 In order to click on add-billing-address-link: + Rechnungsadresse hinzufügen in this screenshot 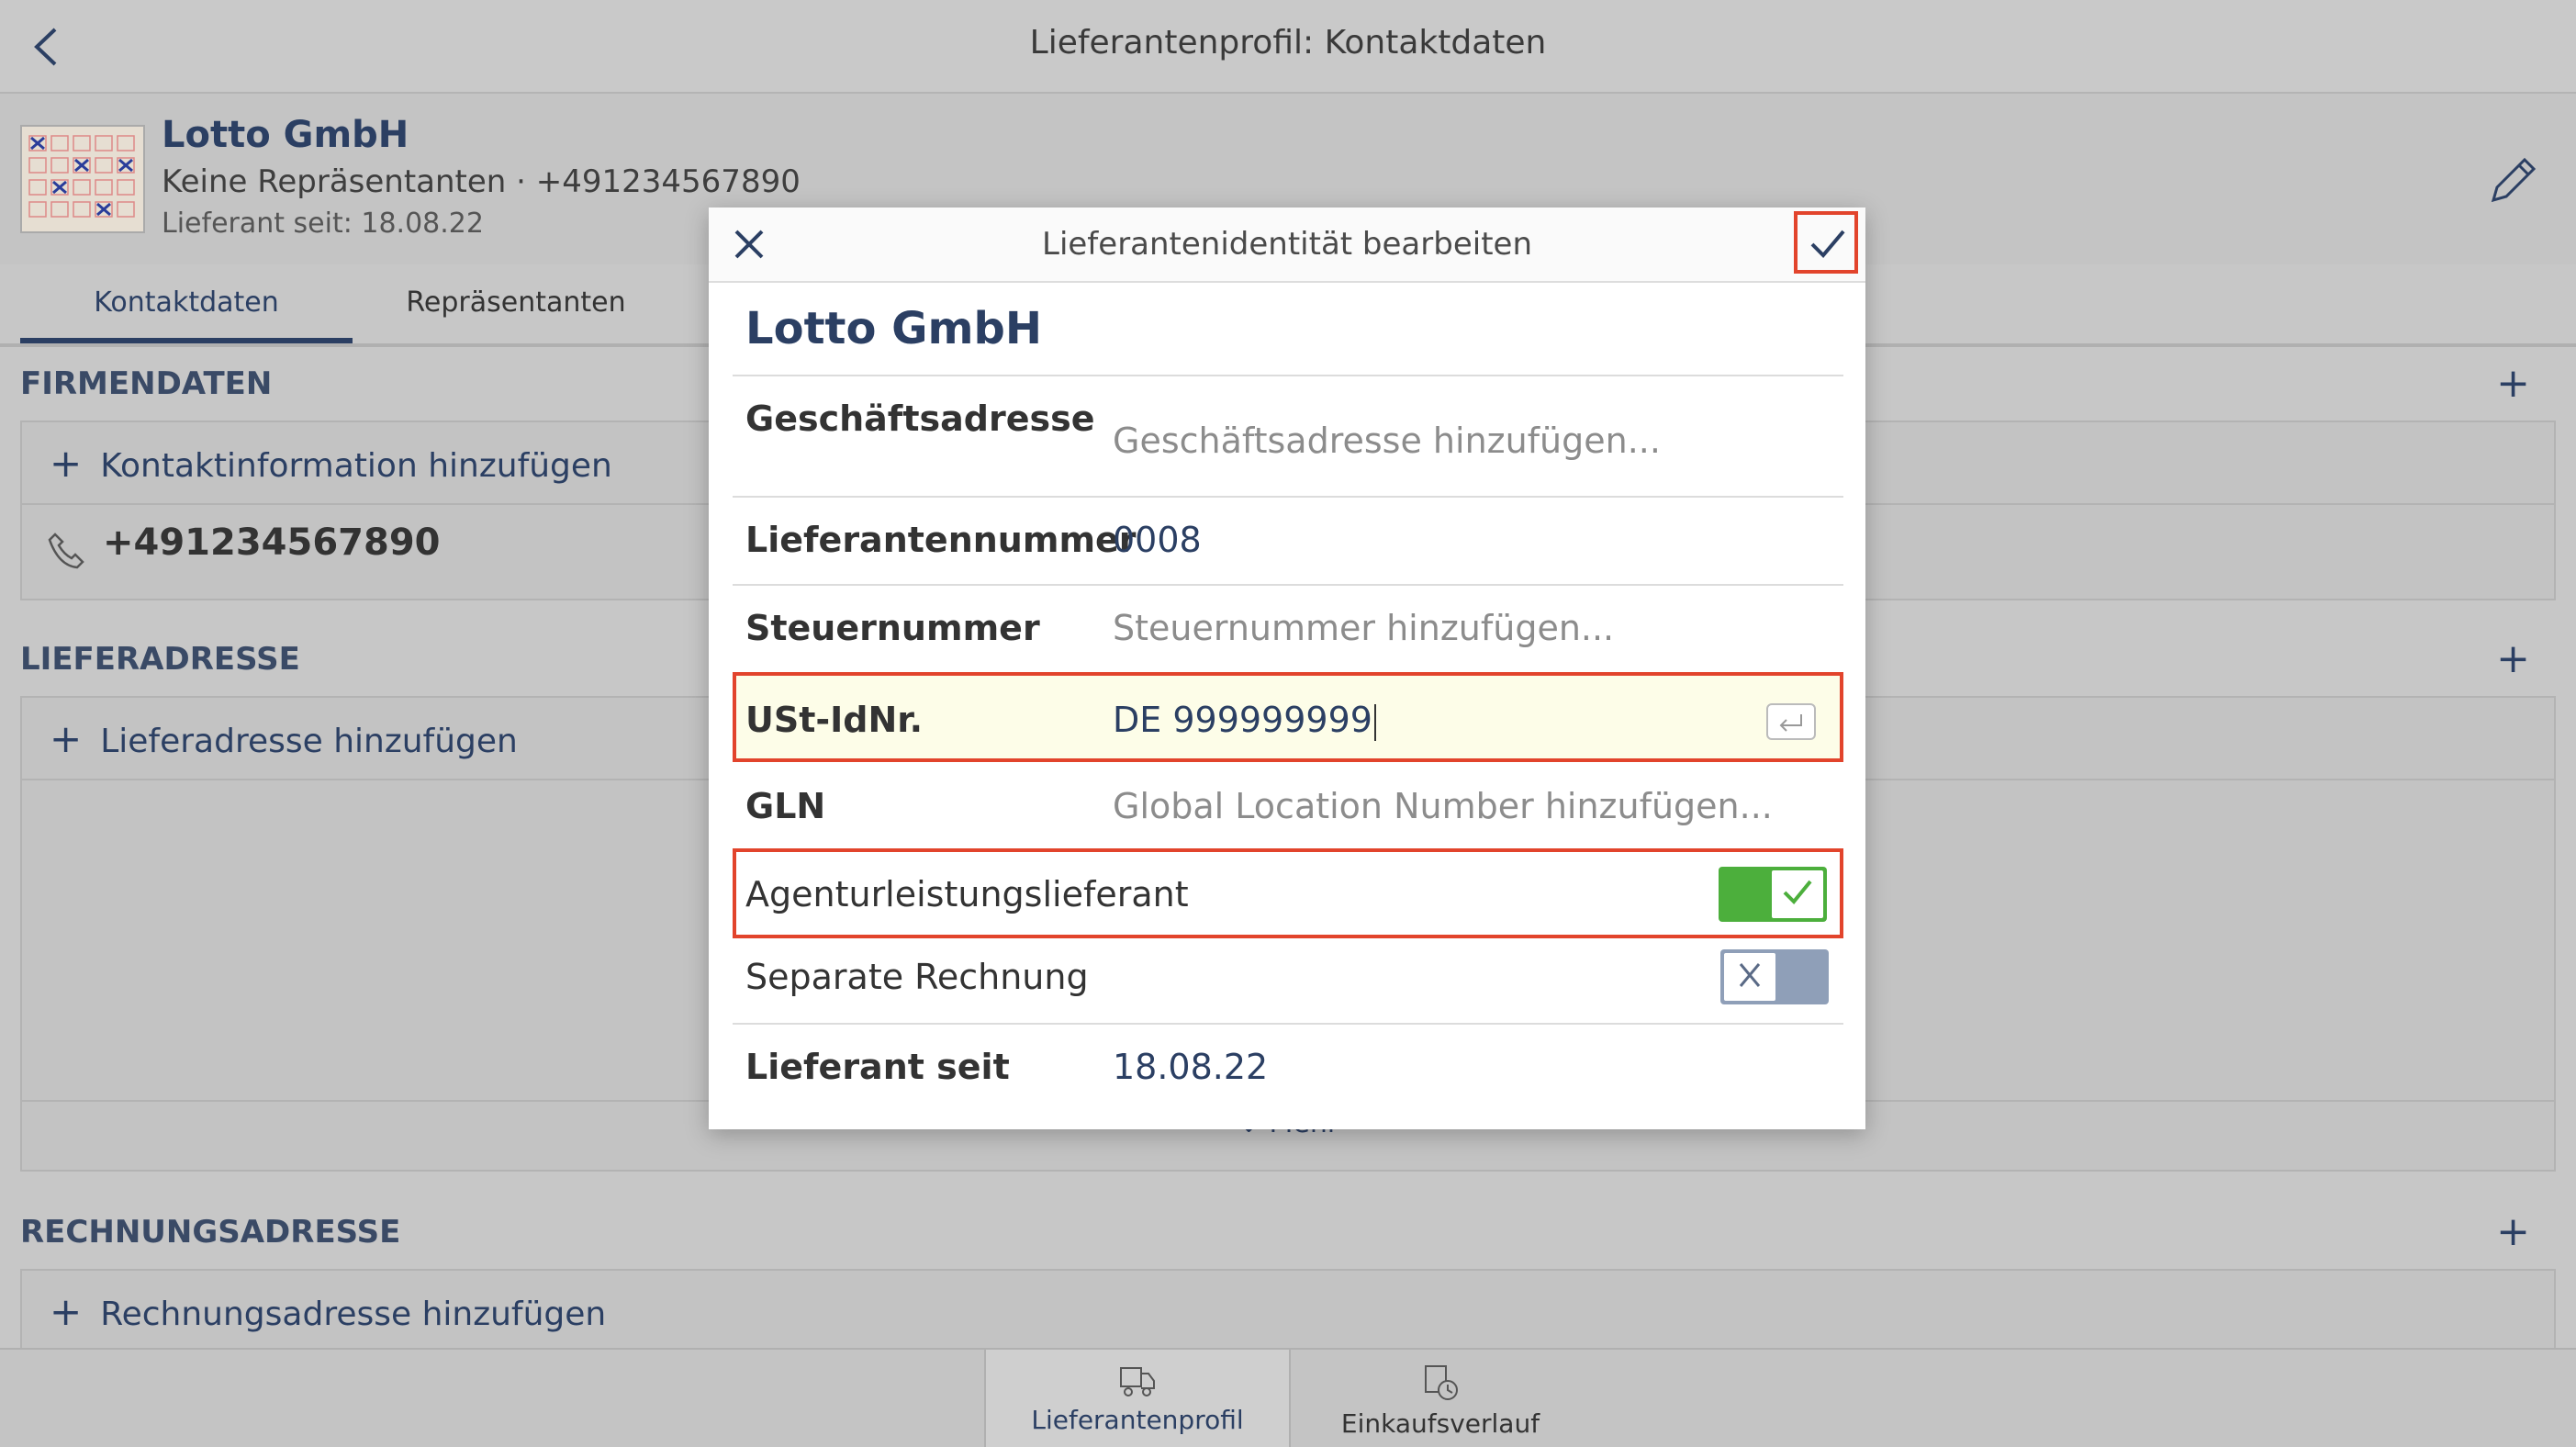, I will do `click(328, 1311)`.